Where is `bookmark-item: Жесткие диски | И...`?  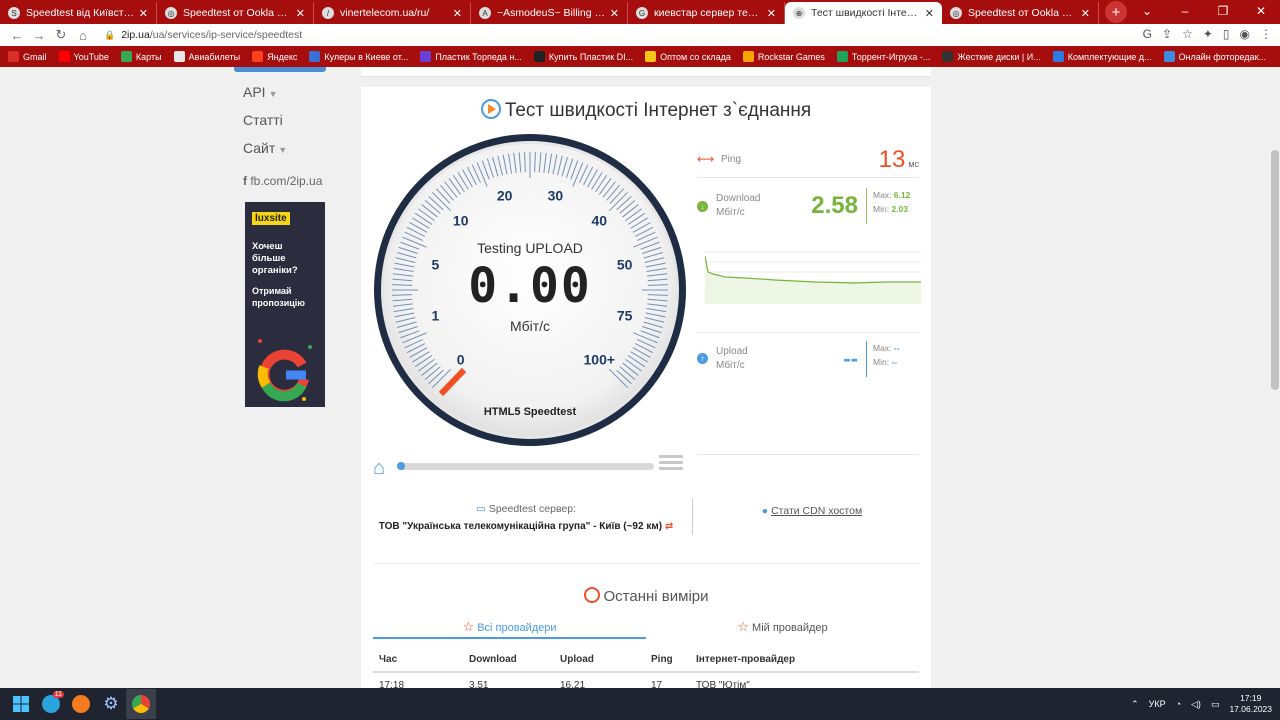 bookmark-item: Жесткие диски | И... is located at coordinates (991, 56).